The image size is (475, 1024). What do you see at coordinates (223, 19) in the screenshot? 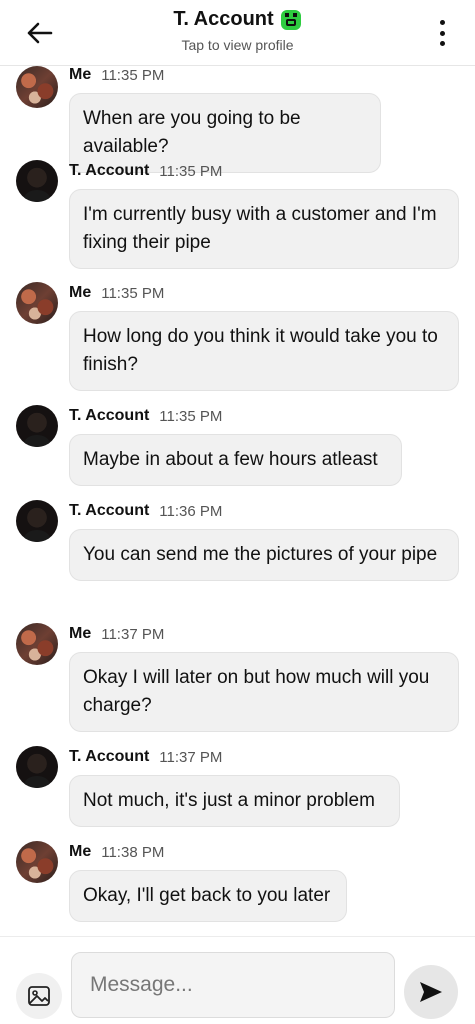
I see `chat-title: T. Account` at bounding box center [223, 19].